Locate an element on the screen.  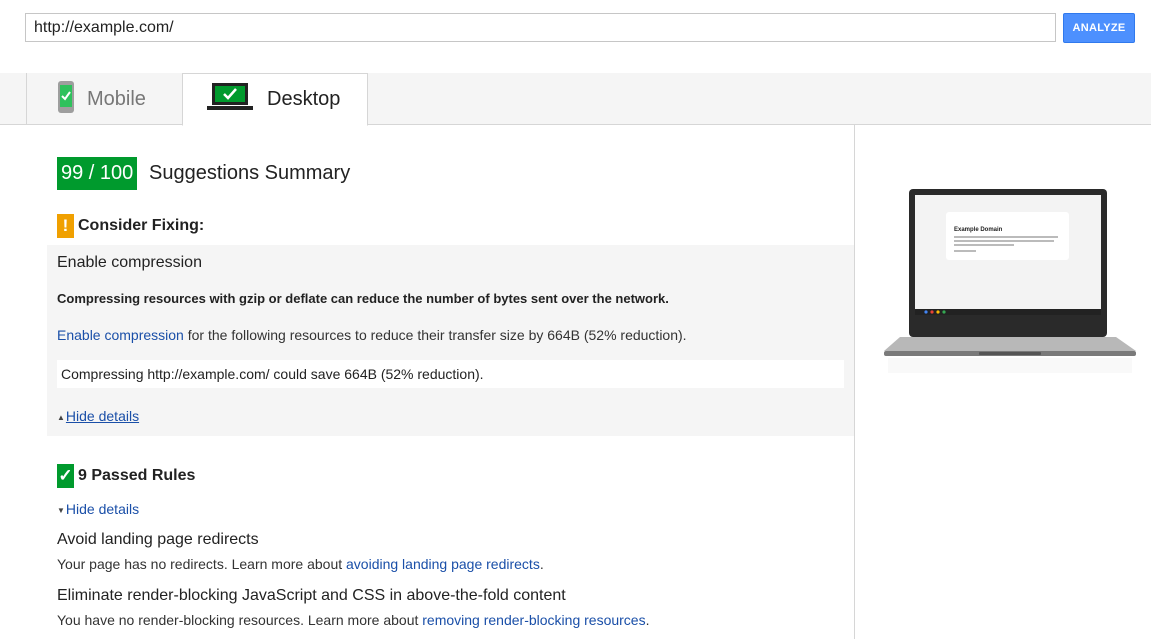
url-input is located at coordinates (540, 27).